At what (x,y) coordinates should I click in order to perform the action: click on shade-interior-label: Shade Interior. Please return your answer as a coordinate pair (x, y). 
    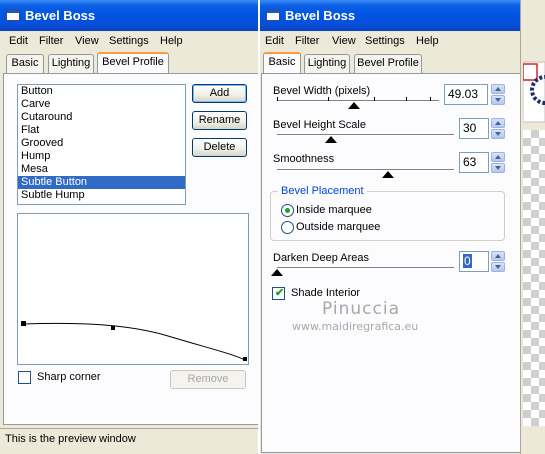
    Looking at the image, I should click on (326, 293).